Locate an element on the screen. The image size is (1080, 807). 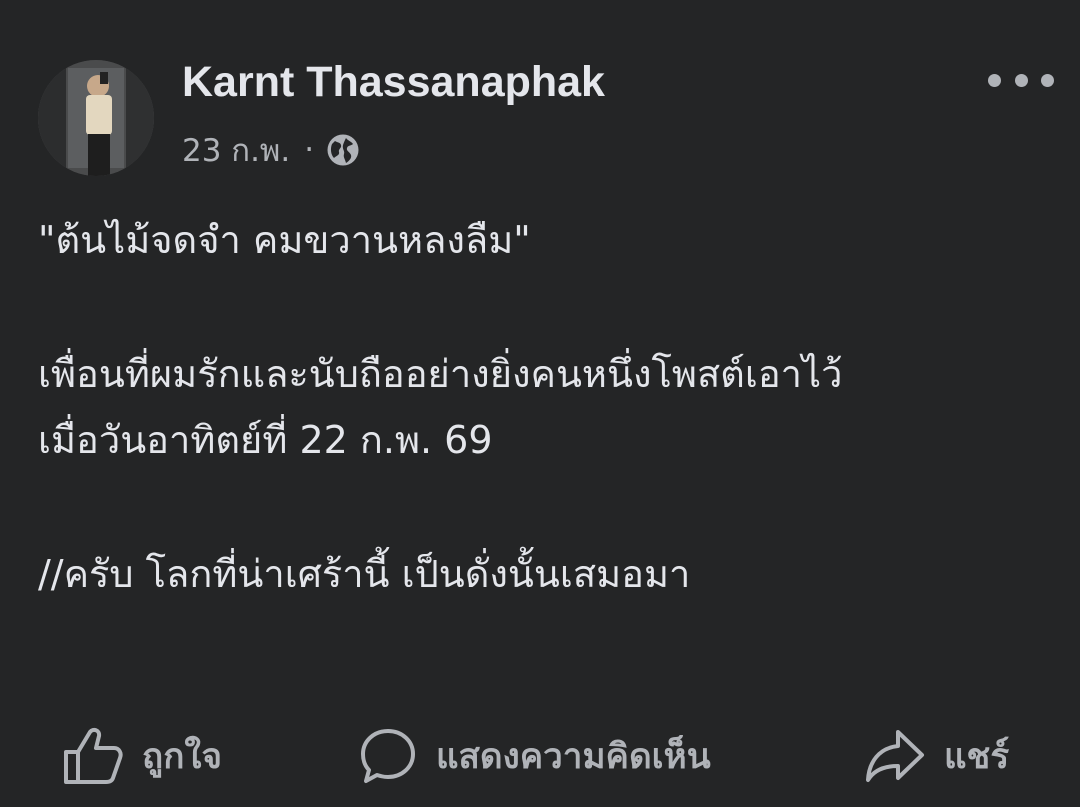
globe-icon is located at coordinates (343, 150).